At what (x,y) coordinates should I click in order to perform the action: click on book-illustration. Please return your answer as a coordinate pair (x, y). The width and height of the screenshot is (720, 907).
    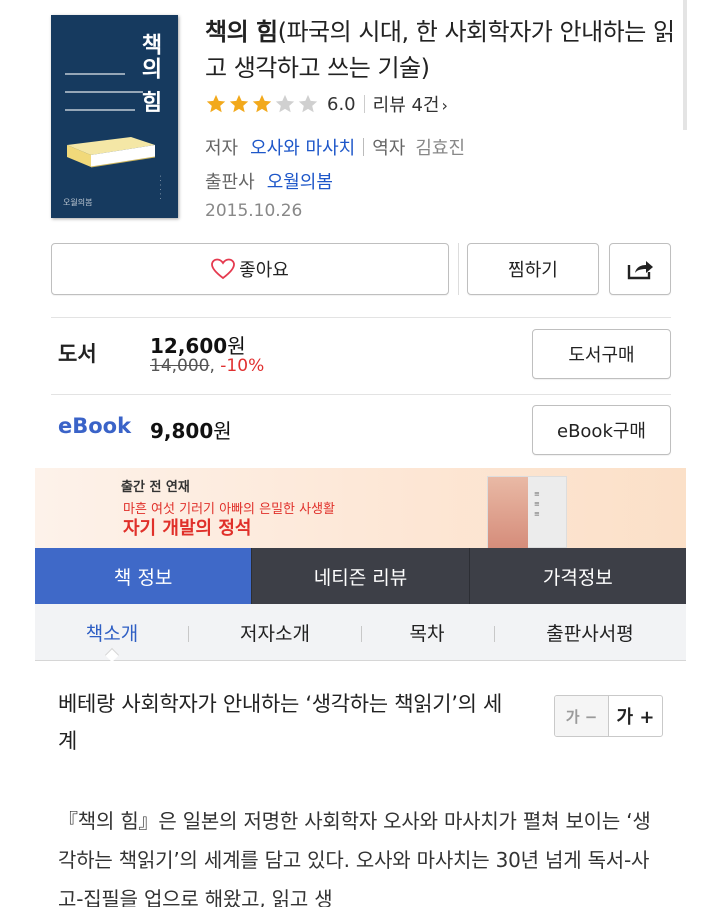
    Looking at the image, I should click on (111, 152).